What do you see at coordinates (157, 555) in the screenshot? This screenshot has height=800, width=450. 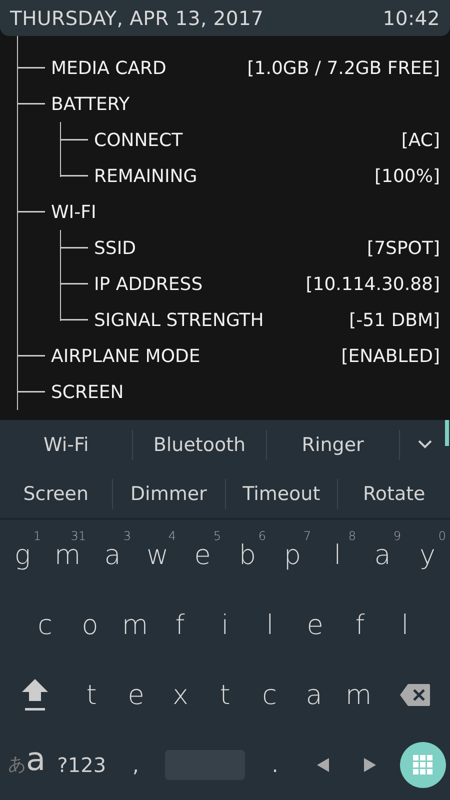 I see `letter-key: w 4` at bounding box center [157, 555].